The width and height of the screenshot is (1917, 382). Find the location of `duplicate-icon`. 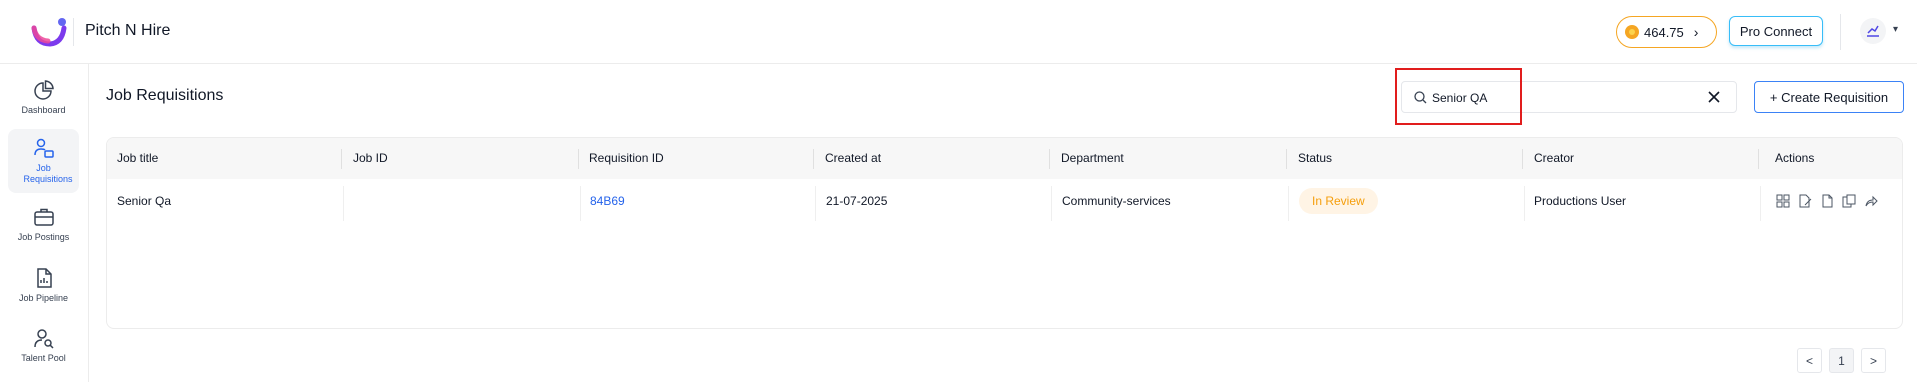

duplicate-icon is located at coordinates (1849, 201).